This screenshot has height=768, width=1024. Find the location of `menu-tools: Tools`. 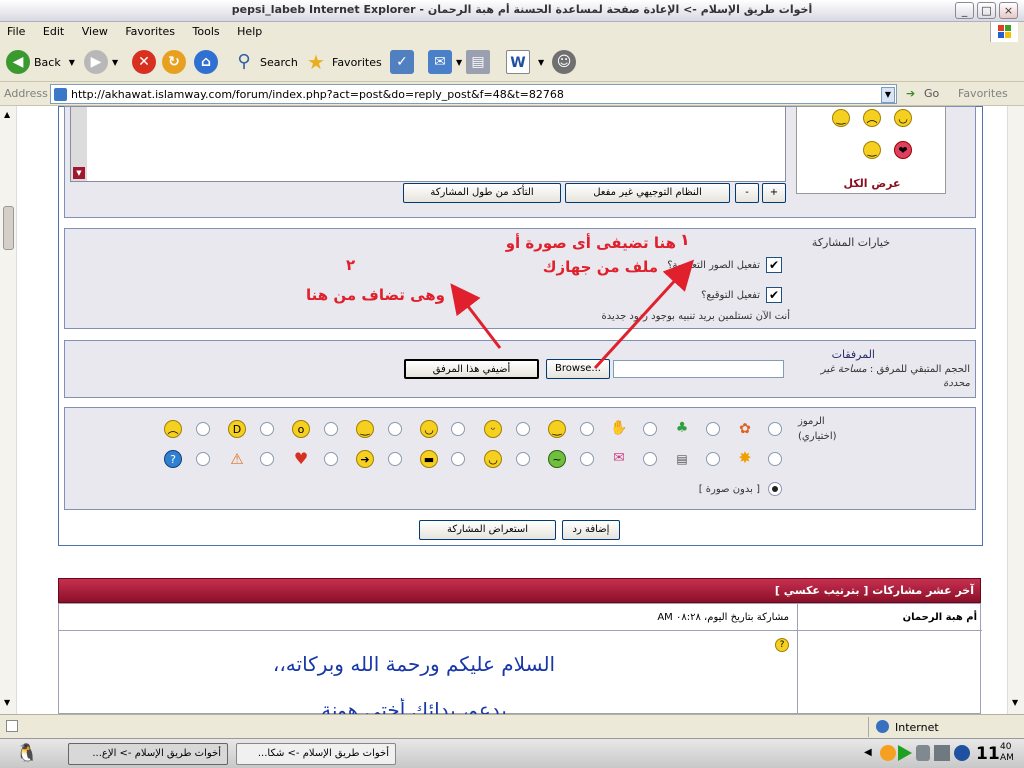

menu-tools: Tools is located at coordinates (206, 30).